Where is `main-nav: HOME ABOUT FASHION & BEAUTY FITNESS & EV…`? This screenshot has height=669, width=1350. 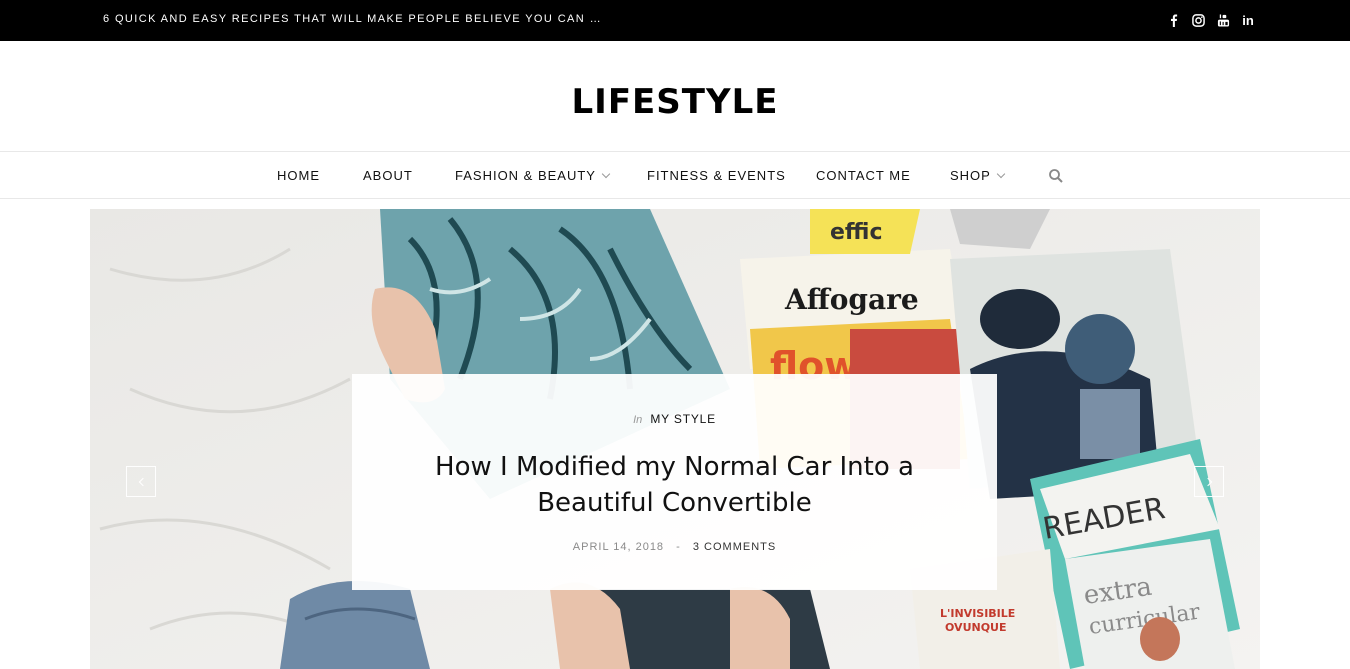 main-nav: HOME ABOUT FASHION & BEAUTY FITNESS & EV… is located at coordinates (675, 175).